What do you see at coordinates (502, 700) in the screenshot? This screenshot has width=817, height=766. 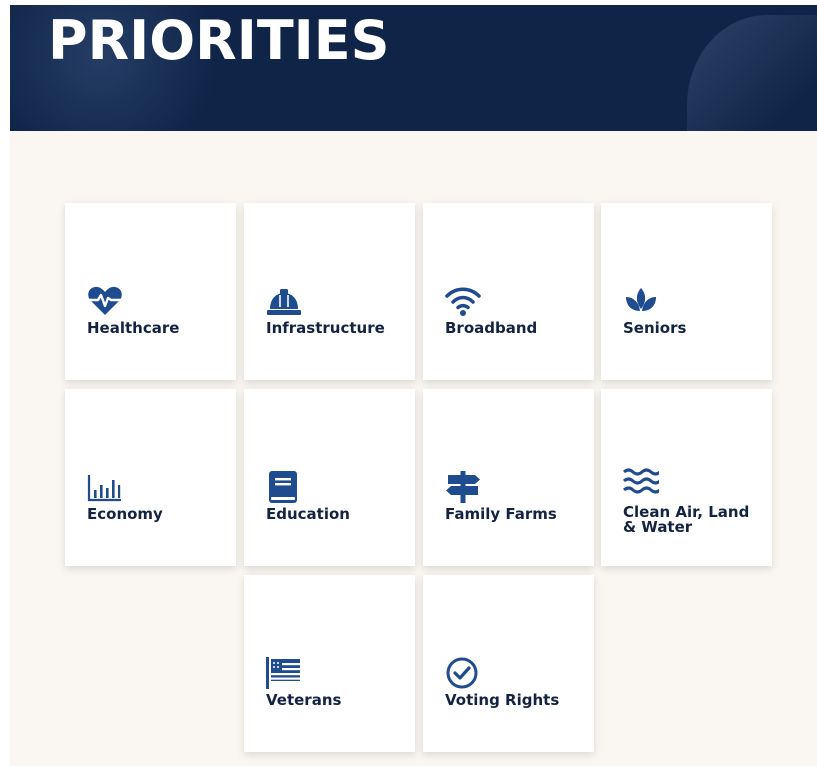 I see `tile-label: Voting Rights` at bounding box center [502, 700].